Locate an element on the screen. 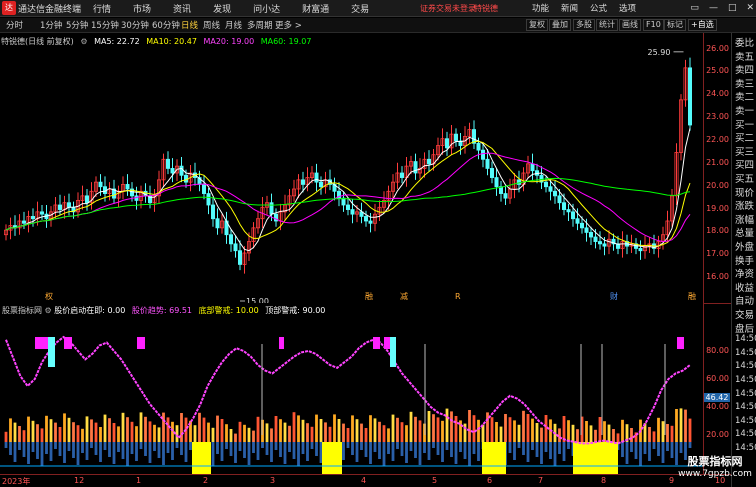  btn-f10: F10 is located at coordinates (653, 25).